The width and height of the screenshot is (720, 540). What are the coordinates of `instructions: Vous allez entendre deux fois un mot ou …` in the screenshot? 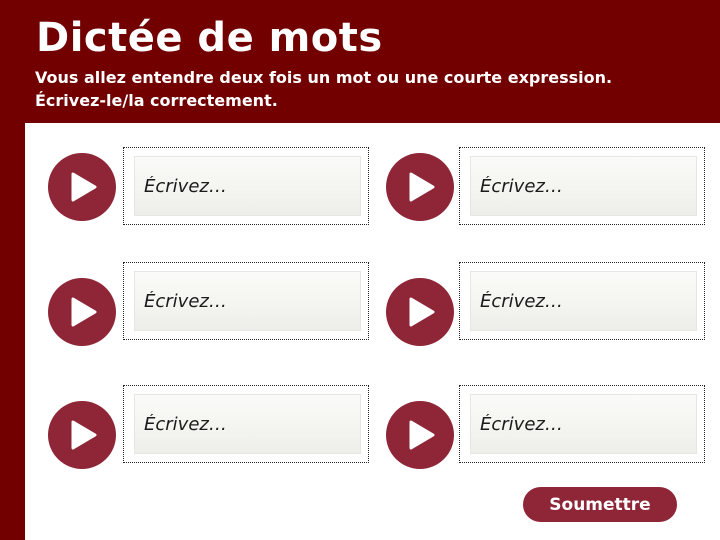 It's located at (370, 89).